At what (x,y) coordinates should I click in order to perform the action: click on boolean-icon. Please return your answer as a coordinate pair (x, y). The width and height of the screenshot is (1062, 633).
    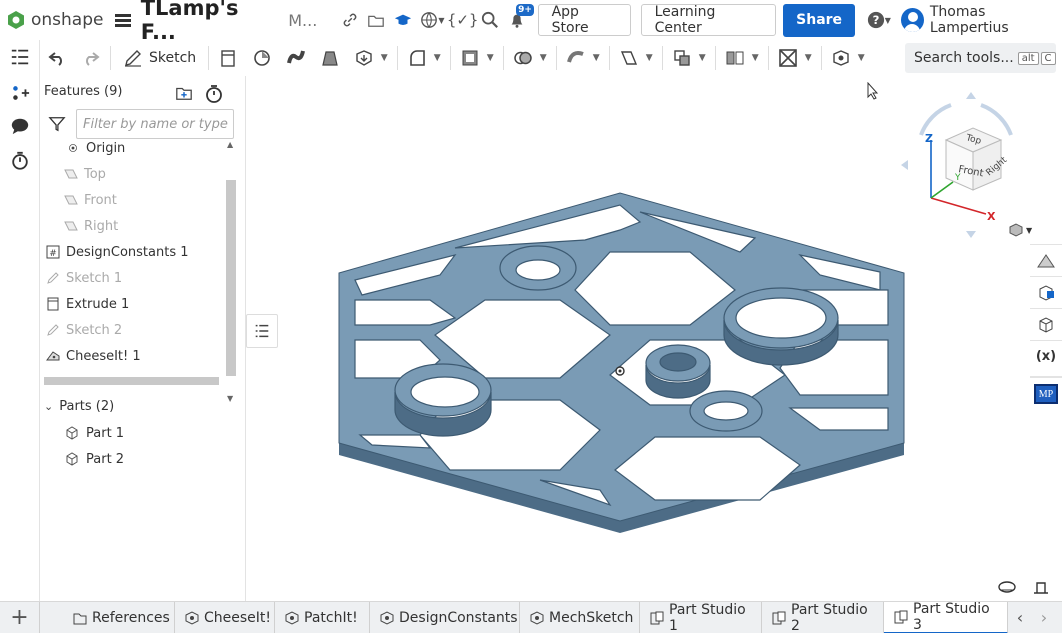
    Looking at the image, I should click on (523, 58).